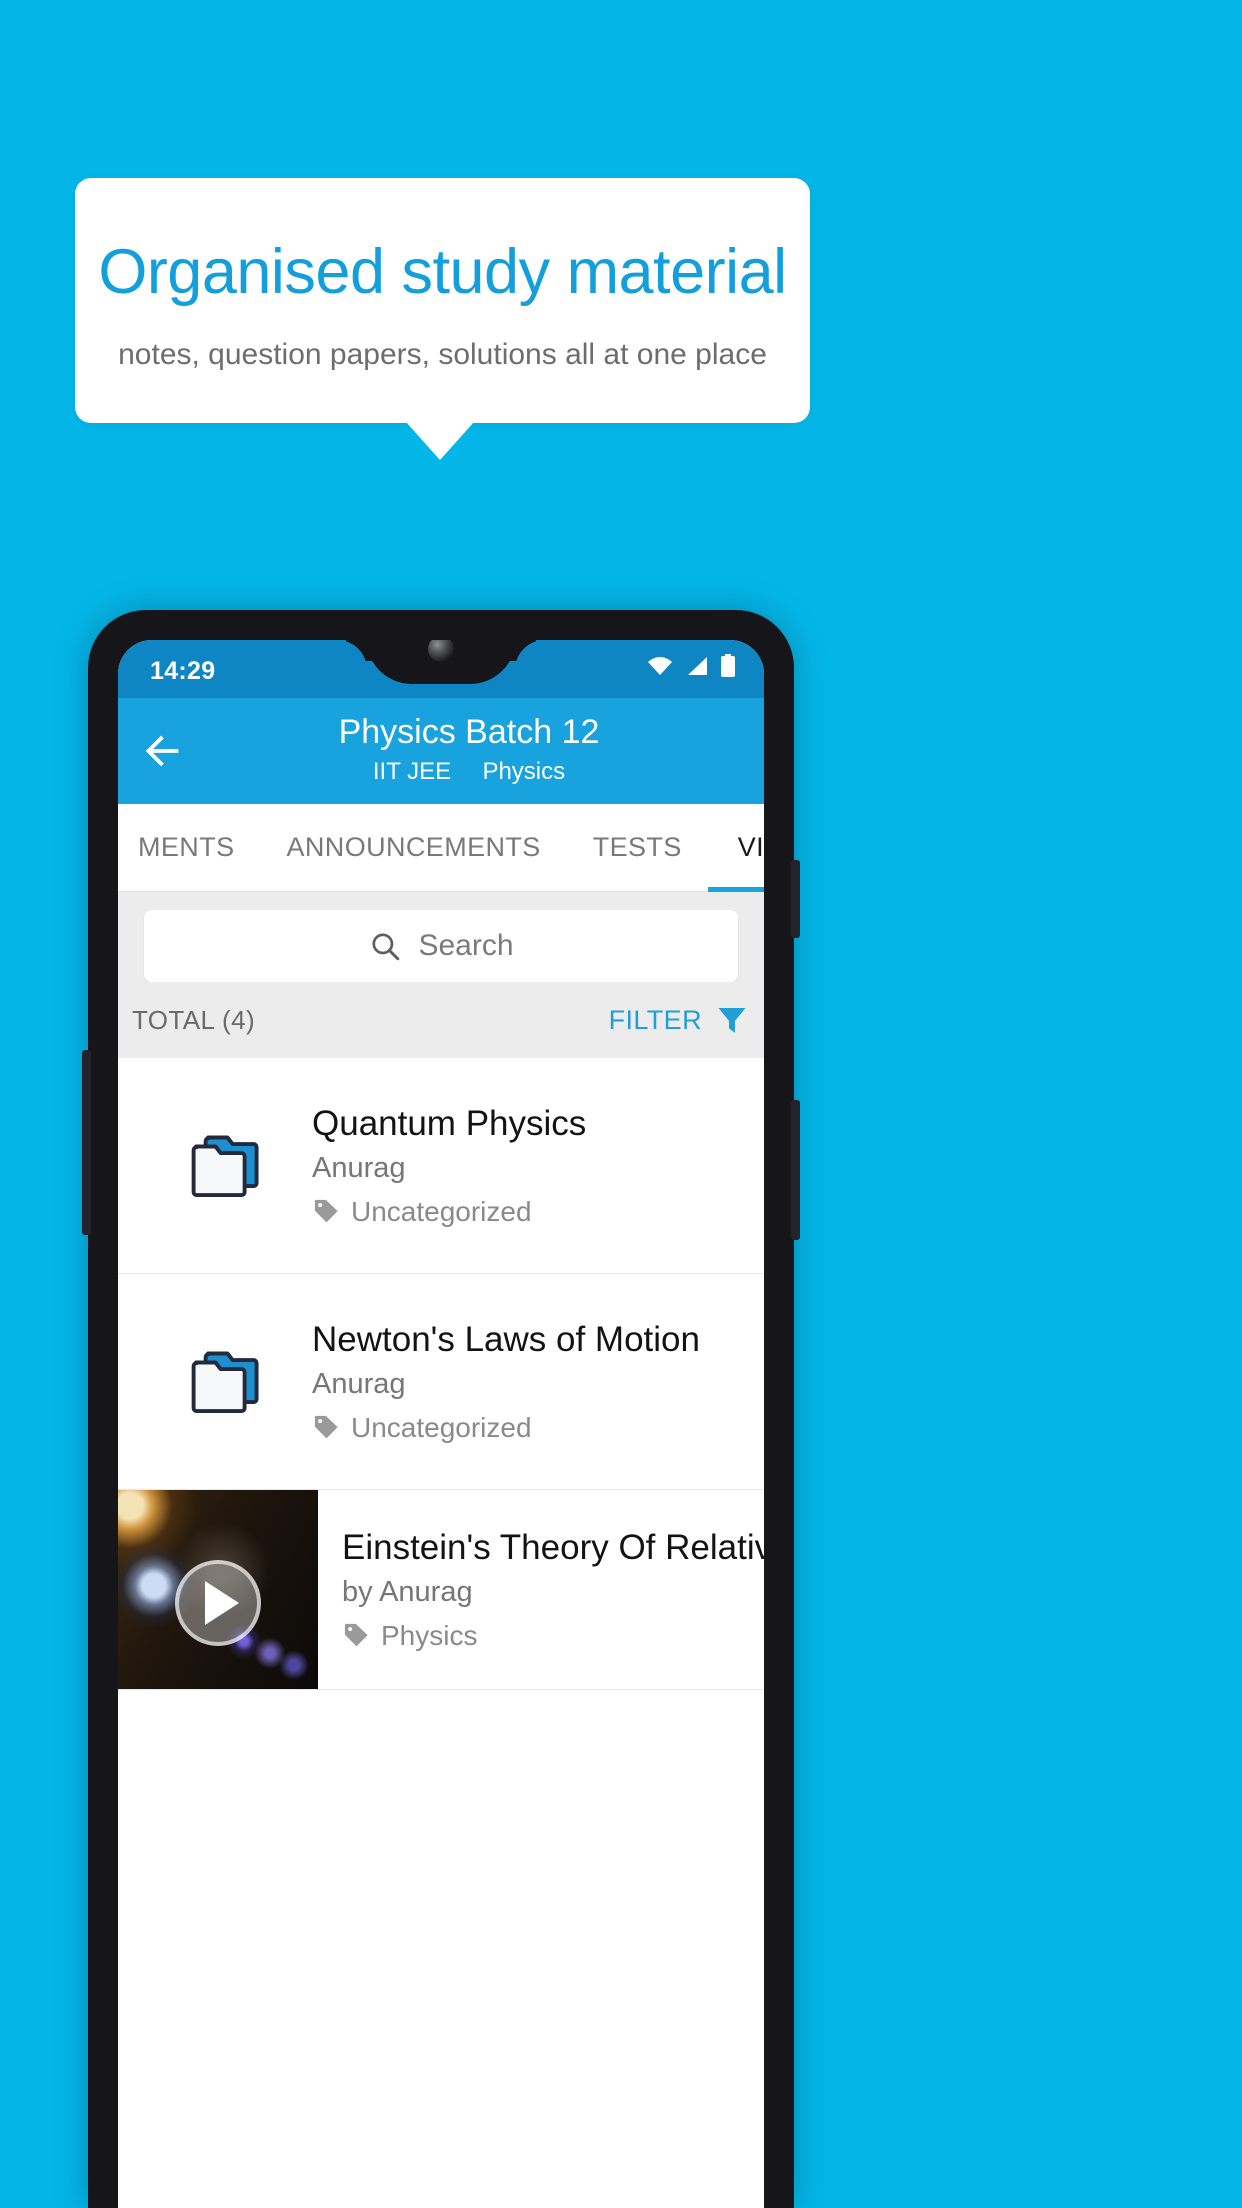 The height and width of the screenshot is (2208, 1242). Describe the element at coordinates (697, 666) in the screenshot. I see `signal-icon` at that location.